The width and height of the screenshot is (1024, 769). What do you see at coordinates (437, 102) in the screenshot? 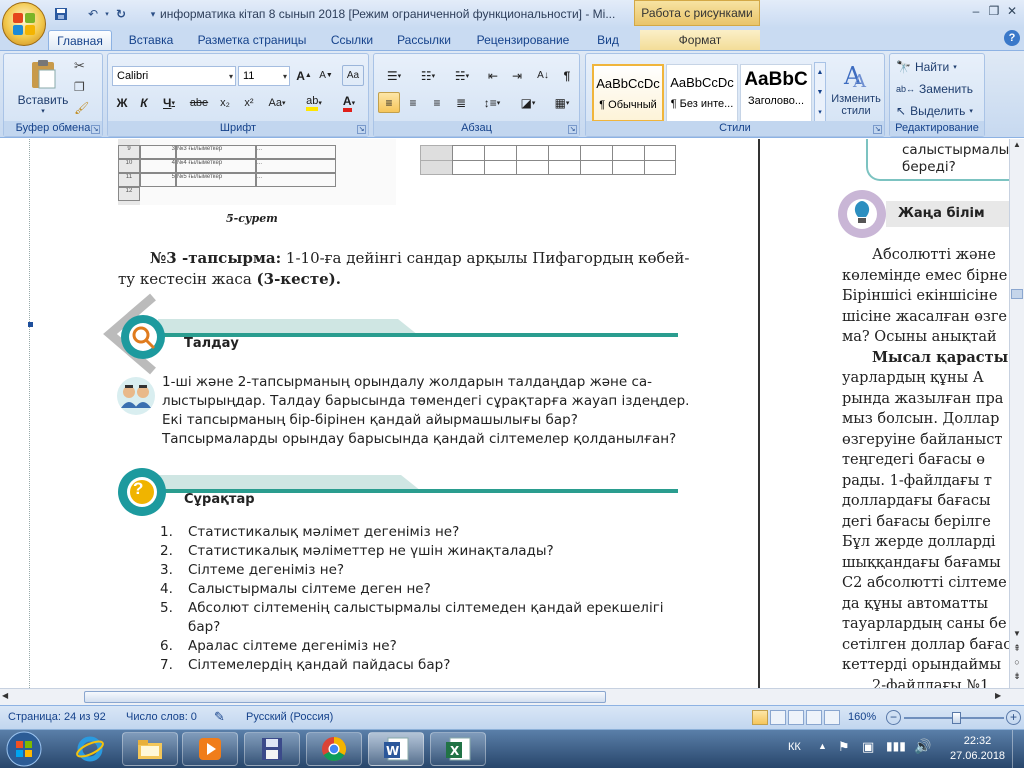
I see `align-right-button: ≡` at bounding box center [437, 102].